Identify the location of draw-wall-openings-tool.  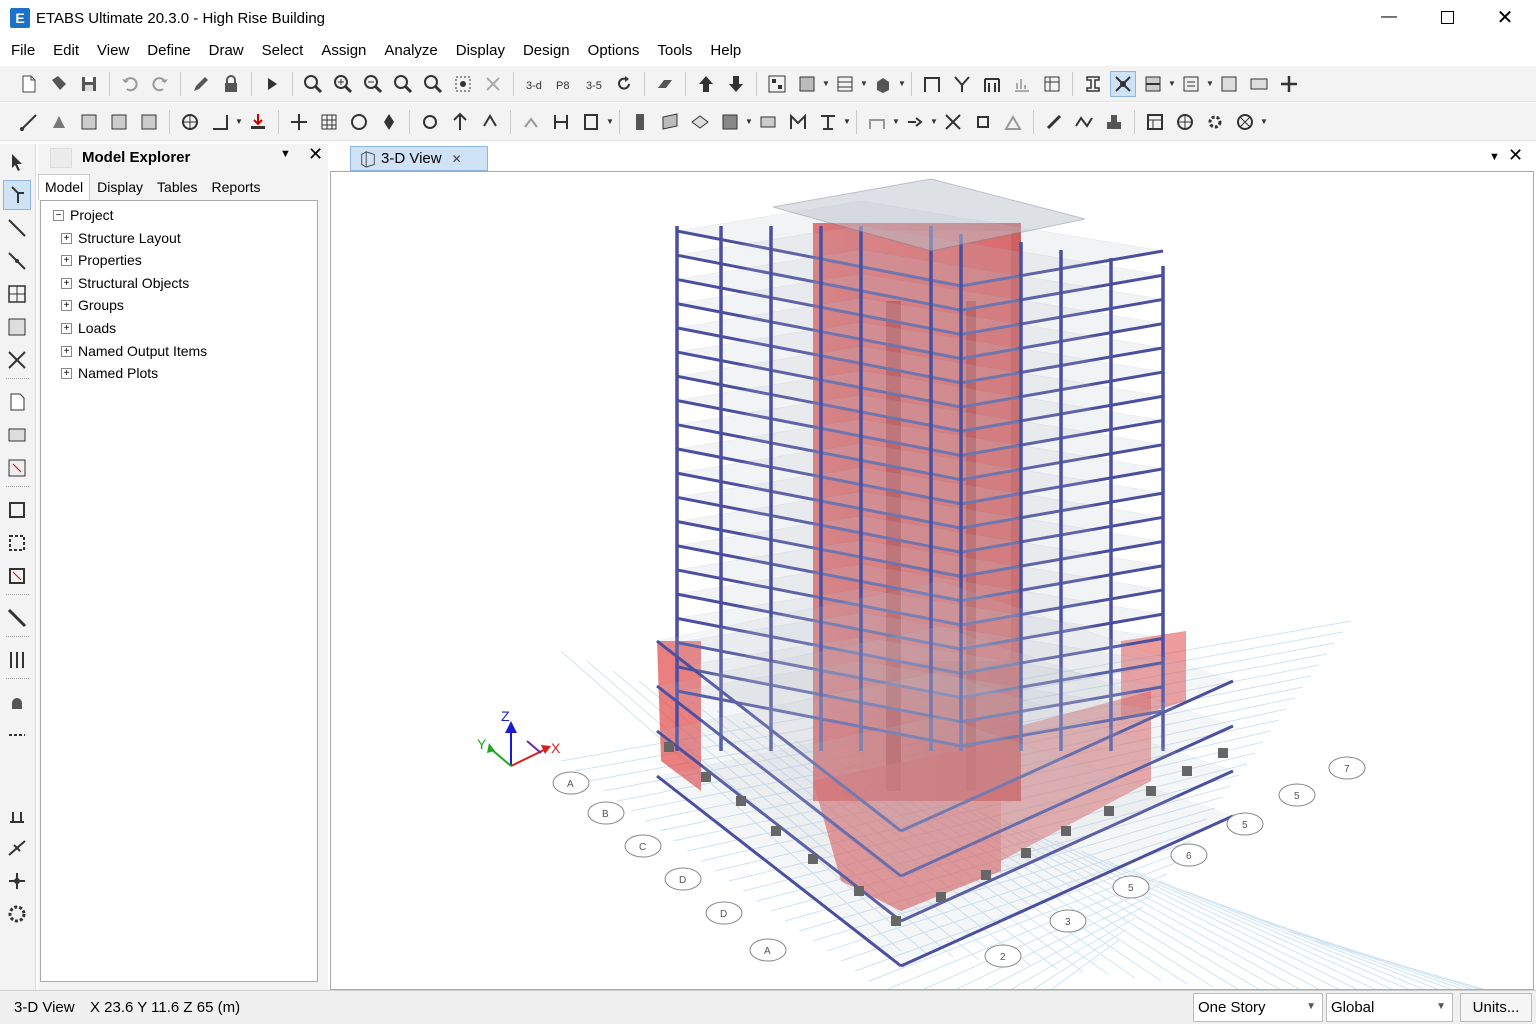
(17, 576).